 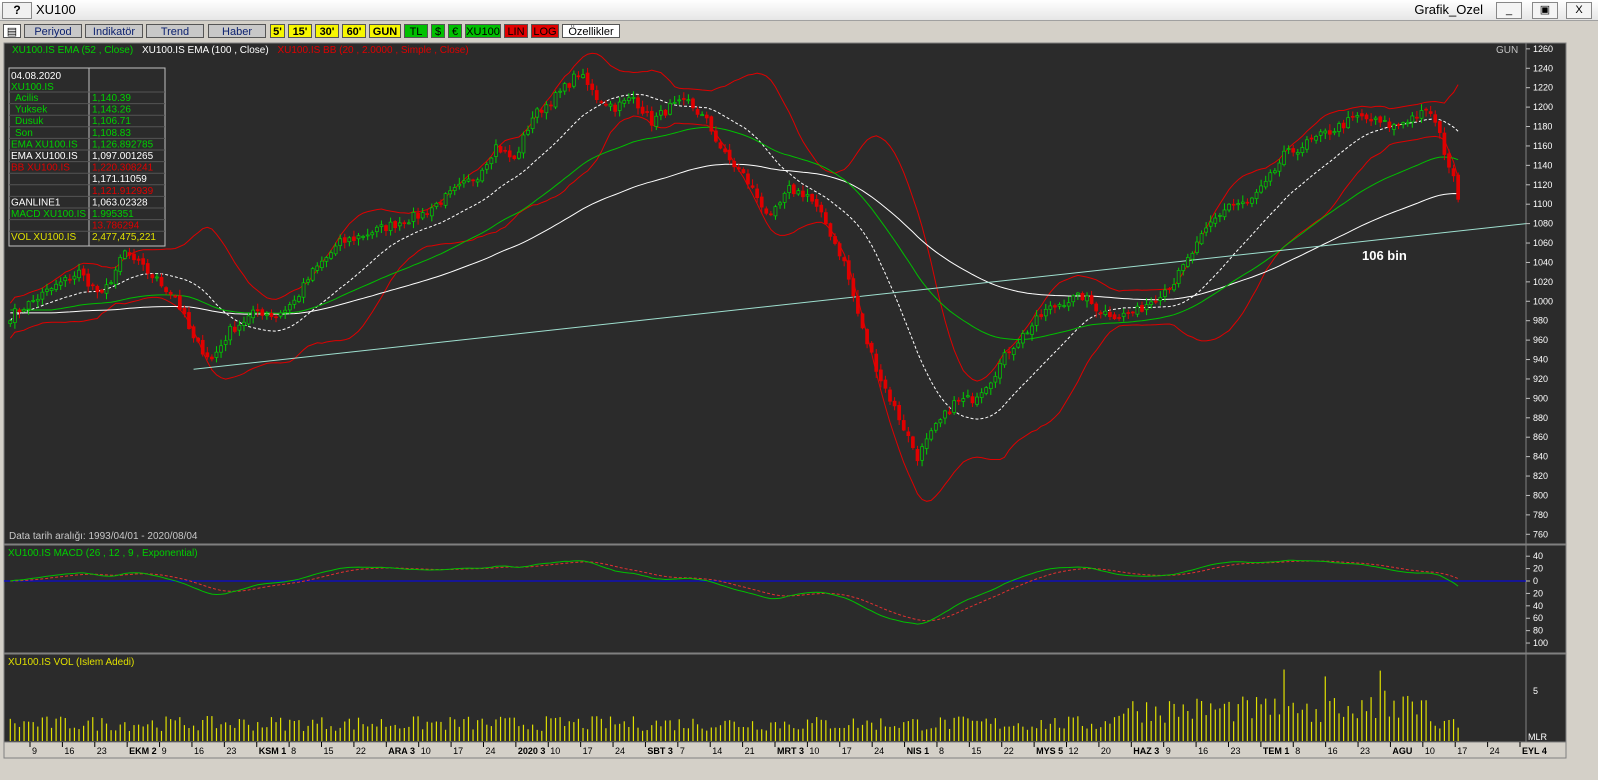 I want to click on price-tick-label: 940, so click(x=1540, y=360).